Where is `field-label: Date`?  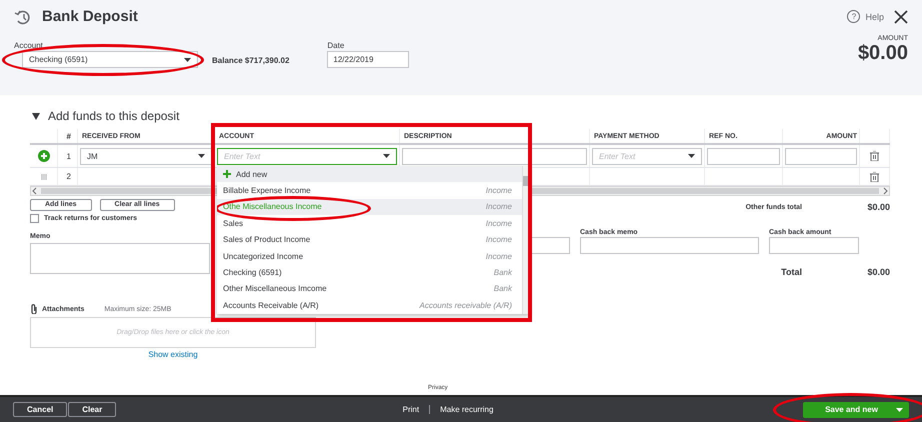 field-label: Date is located at coordinates (336, 45).